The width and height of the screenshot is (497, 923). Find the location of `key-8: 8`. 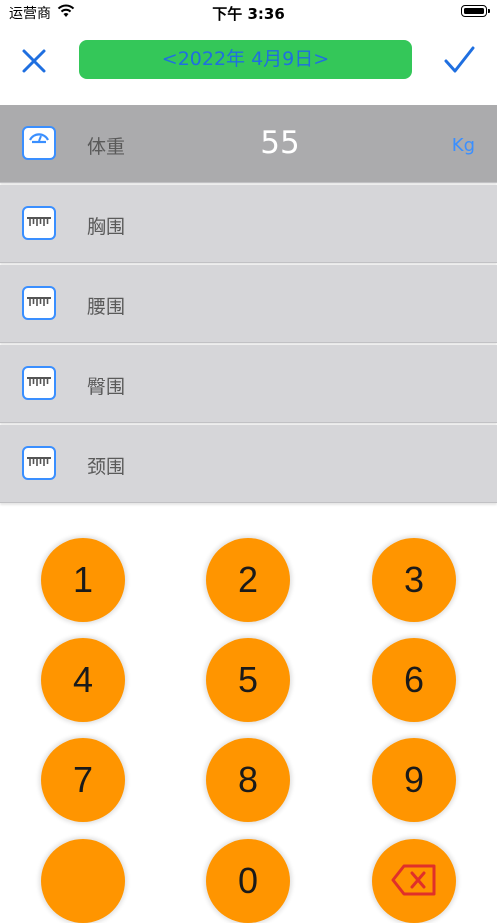

key-8: 8 is located at coordinates (248, 780).